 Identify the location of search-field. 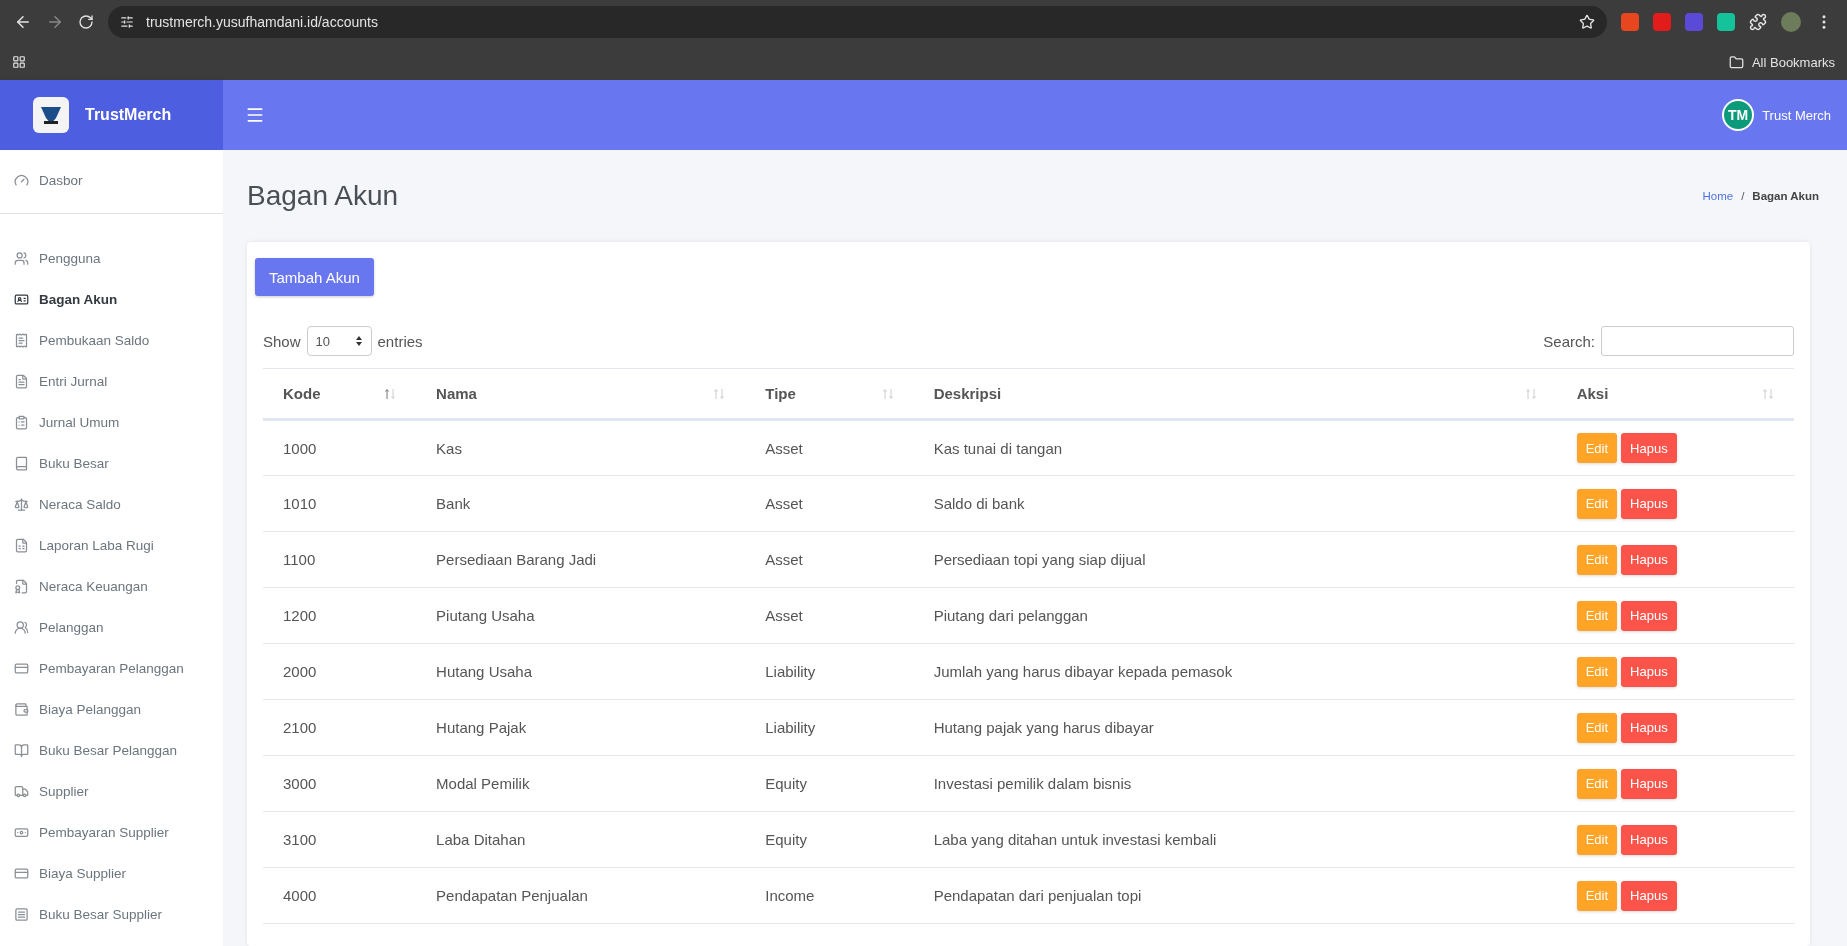
(1697, 341).